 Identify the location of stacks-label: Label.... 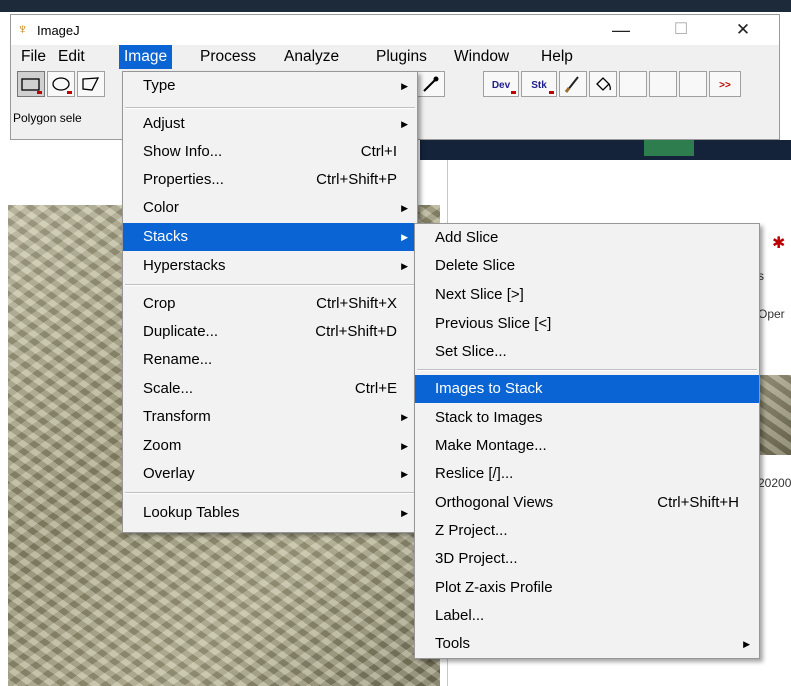
(587, 616).